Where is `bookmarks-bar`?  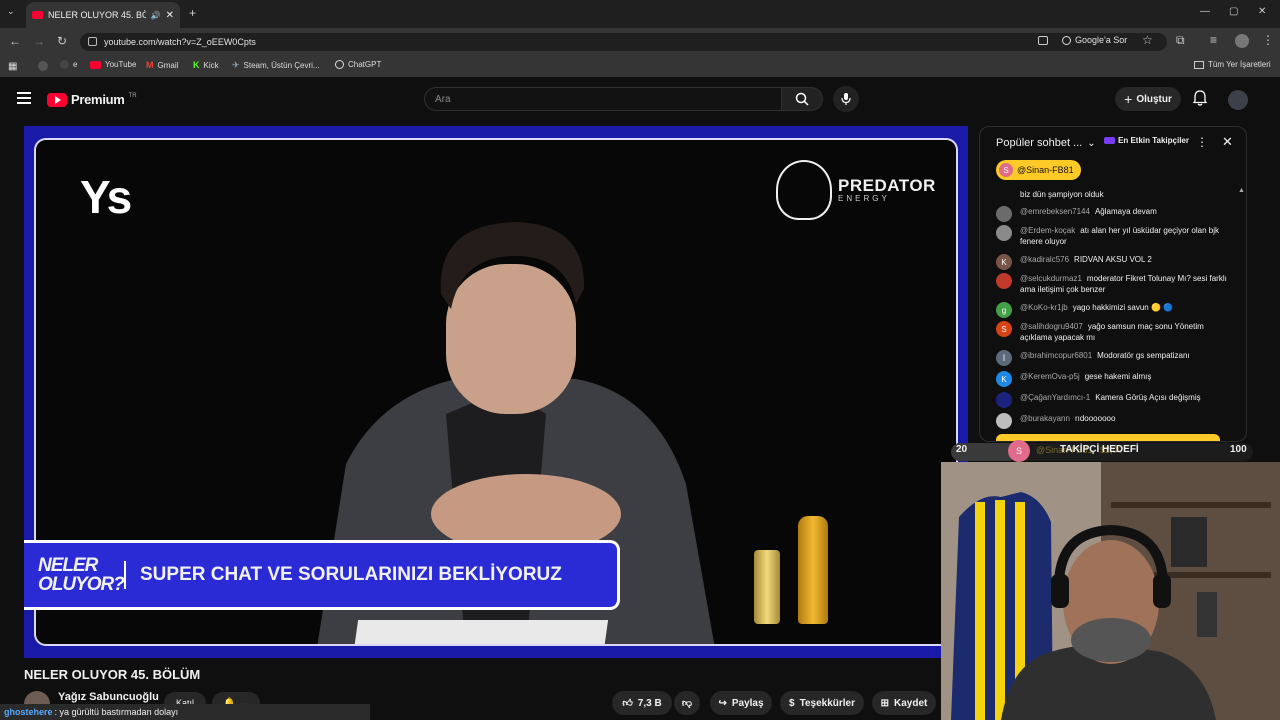
bookmarks-bar is located at coordinates (640, 67).